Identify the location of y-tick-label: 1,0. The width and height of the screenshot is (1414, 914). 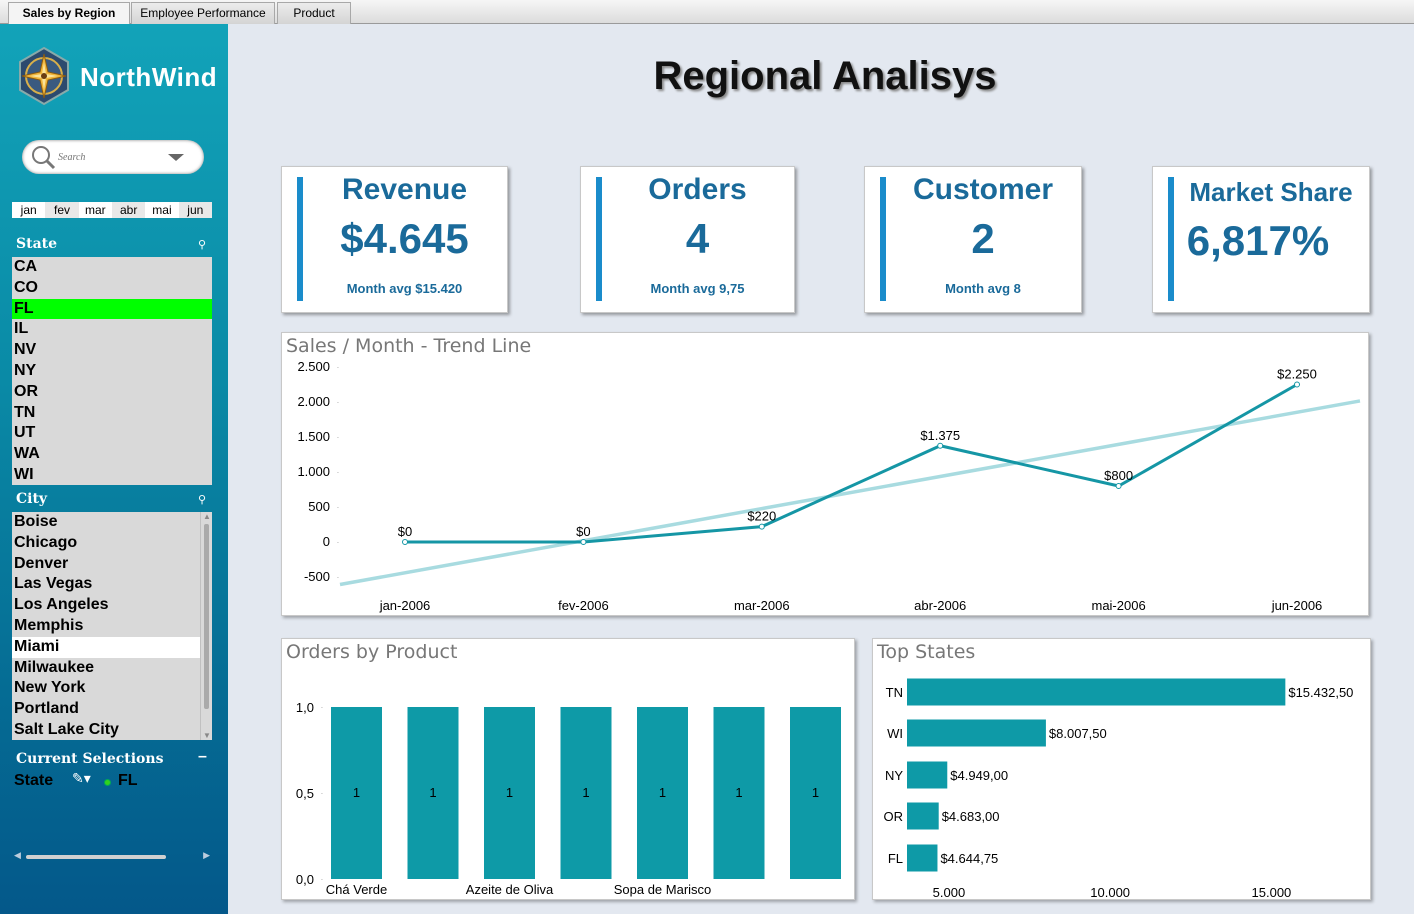
(305, 707).